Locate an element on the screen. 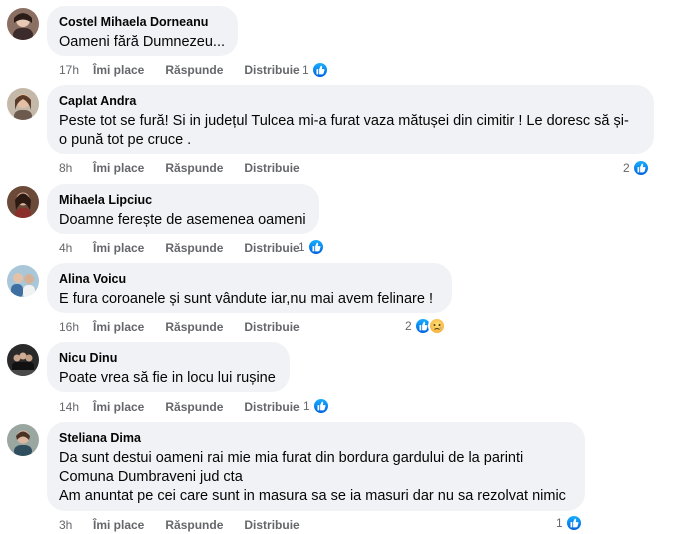 The image size is (692, 534). comment-time: 3h is located at coordinates (76, 525).